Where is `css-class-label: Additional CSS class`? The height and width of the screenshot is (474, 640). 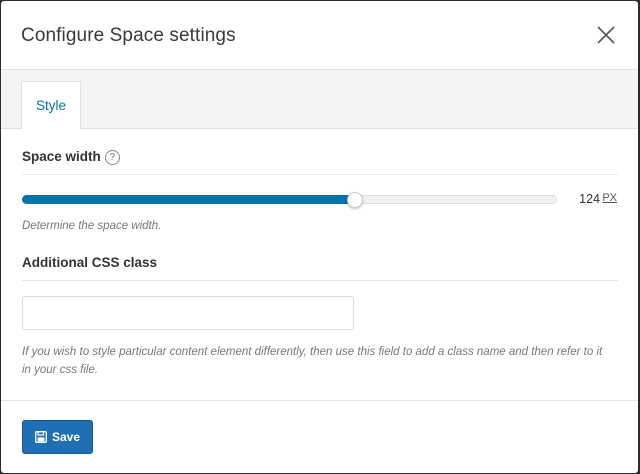 css-class-label: Additional CSS class is located at coordinates (90, 262).